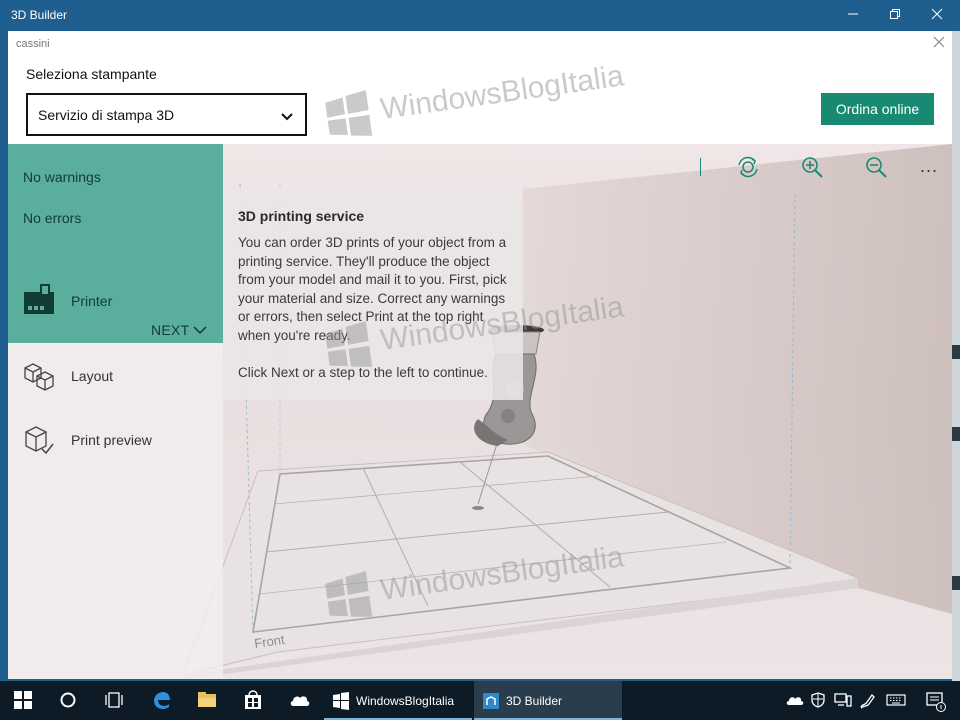  I want to click on taskbar-app-windowsblogitalia: WindowsBlogItalia, so click(398, 700).